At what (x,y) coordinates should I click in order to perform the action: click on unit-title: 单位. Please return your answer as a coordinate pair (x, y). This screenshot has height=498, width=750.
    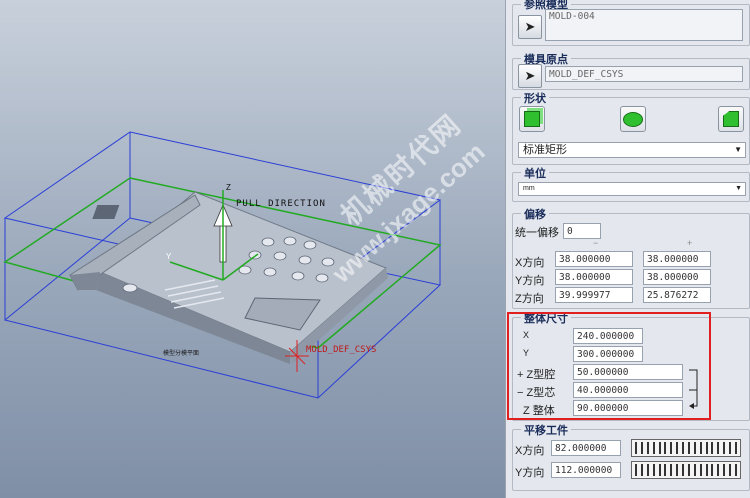
    Looking at the image, I should click on (535, 173).